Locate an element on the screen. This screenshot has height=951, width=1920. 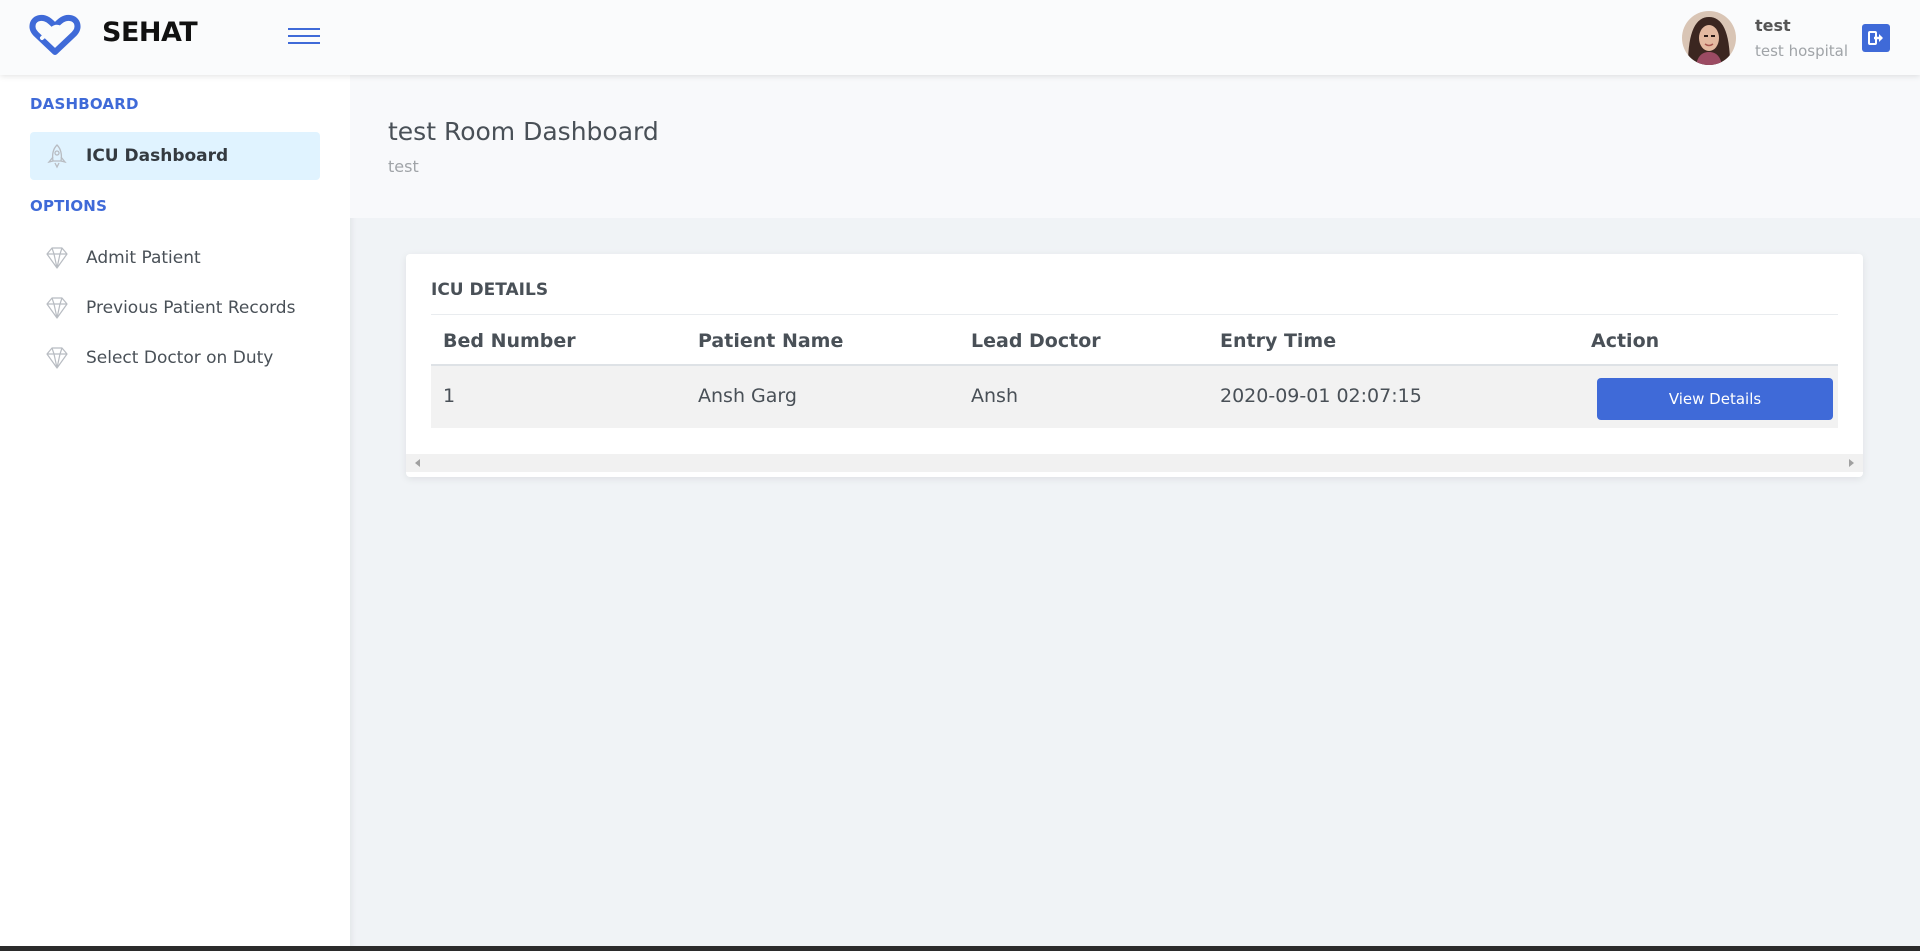
options-section-title: OPTIONS is located at coordinates (69, 206).